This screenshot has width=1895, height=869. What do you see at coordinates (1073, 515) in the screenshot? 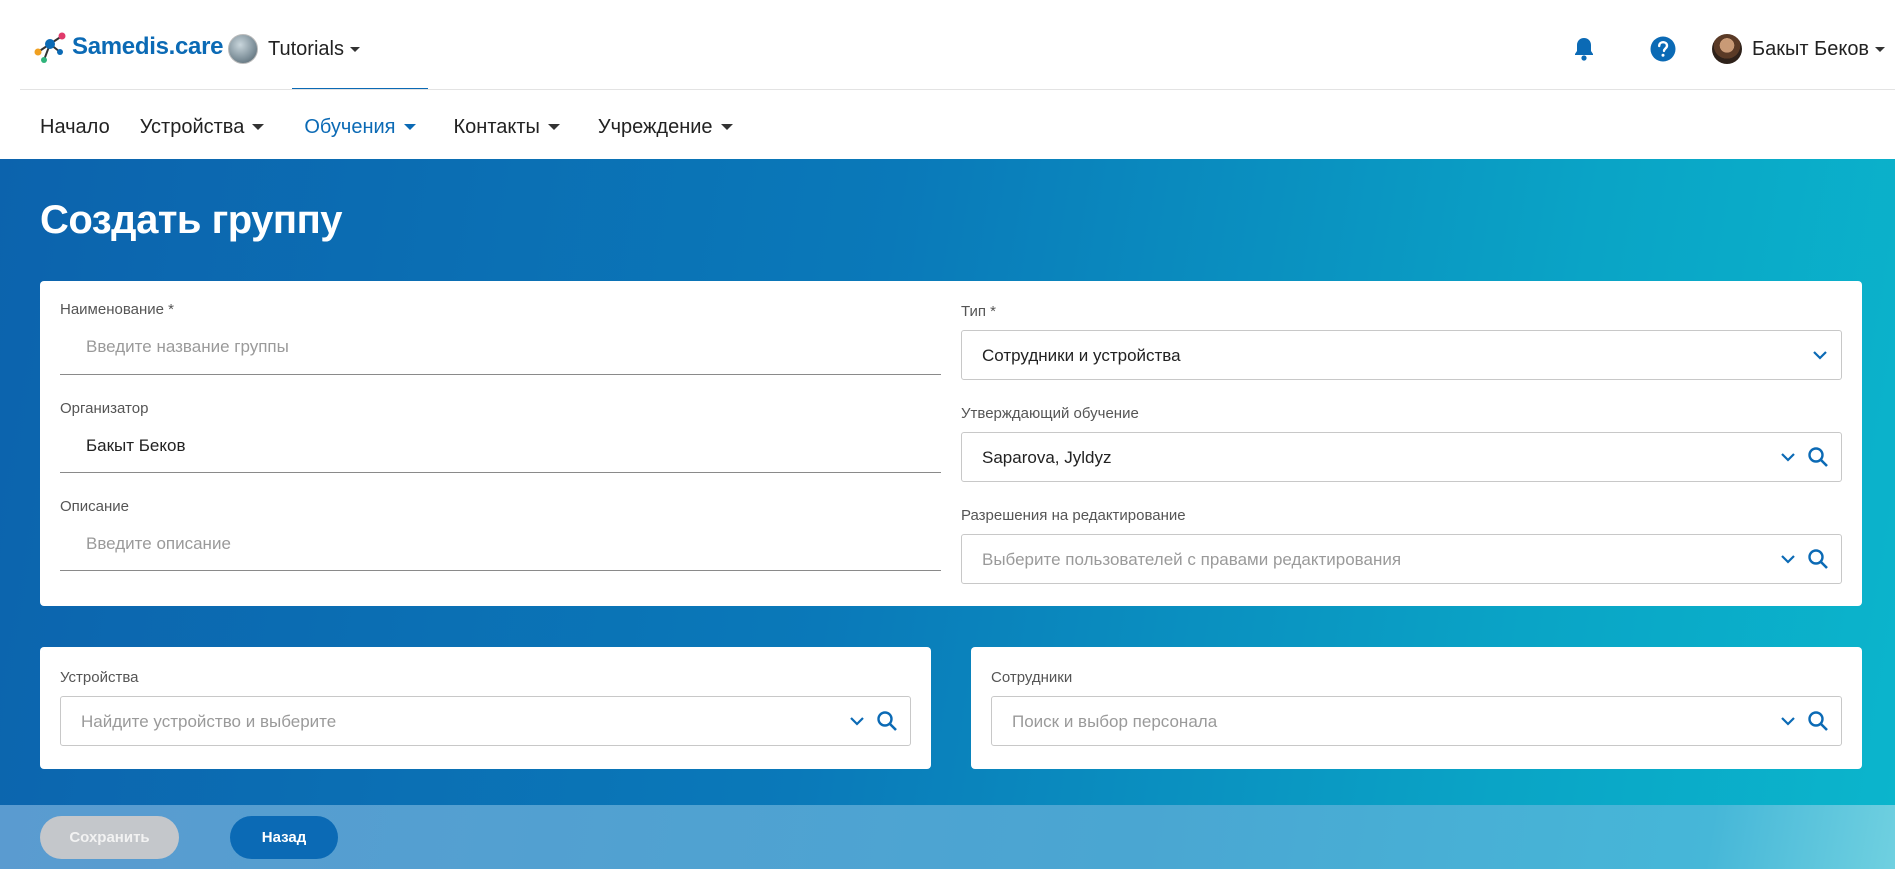
I see `edit-permissions-label: Разрешения на редактирование` at bounding box center [1073, 515].